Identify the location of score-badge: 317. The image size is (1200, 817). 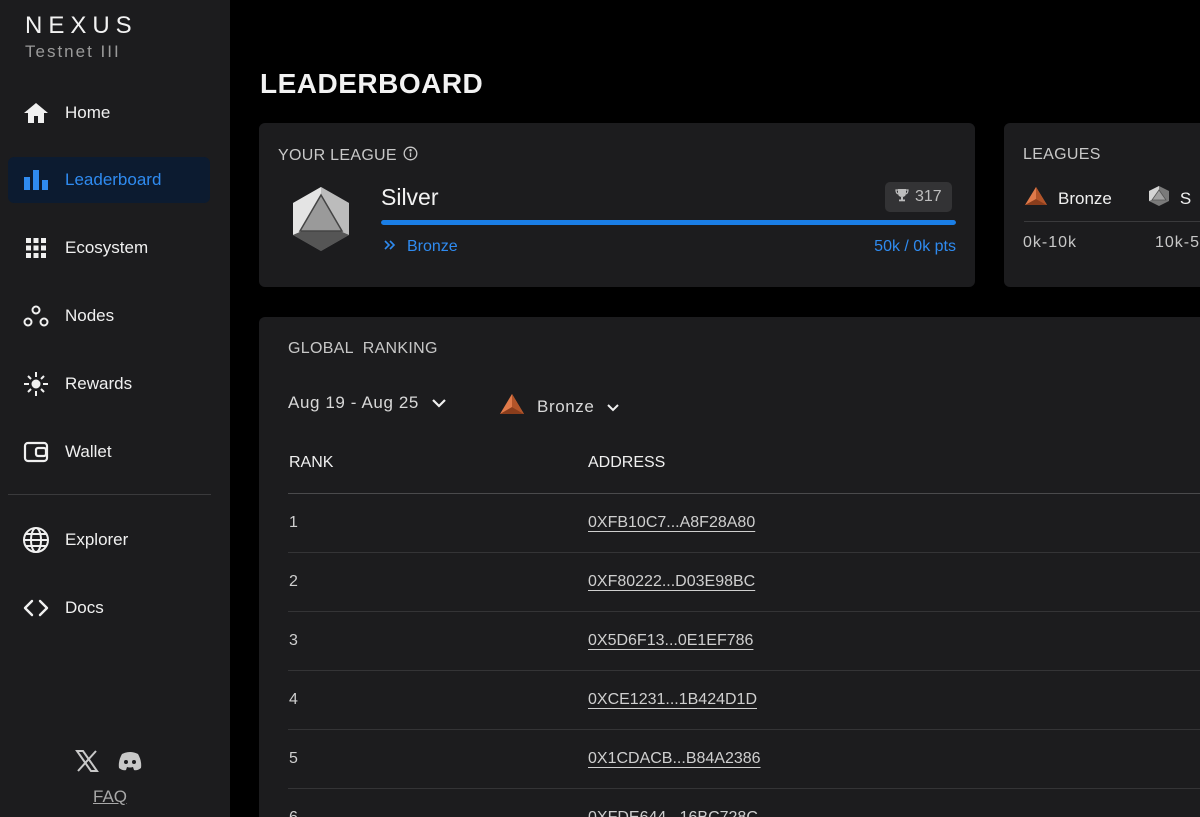
(918, 197).